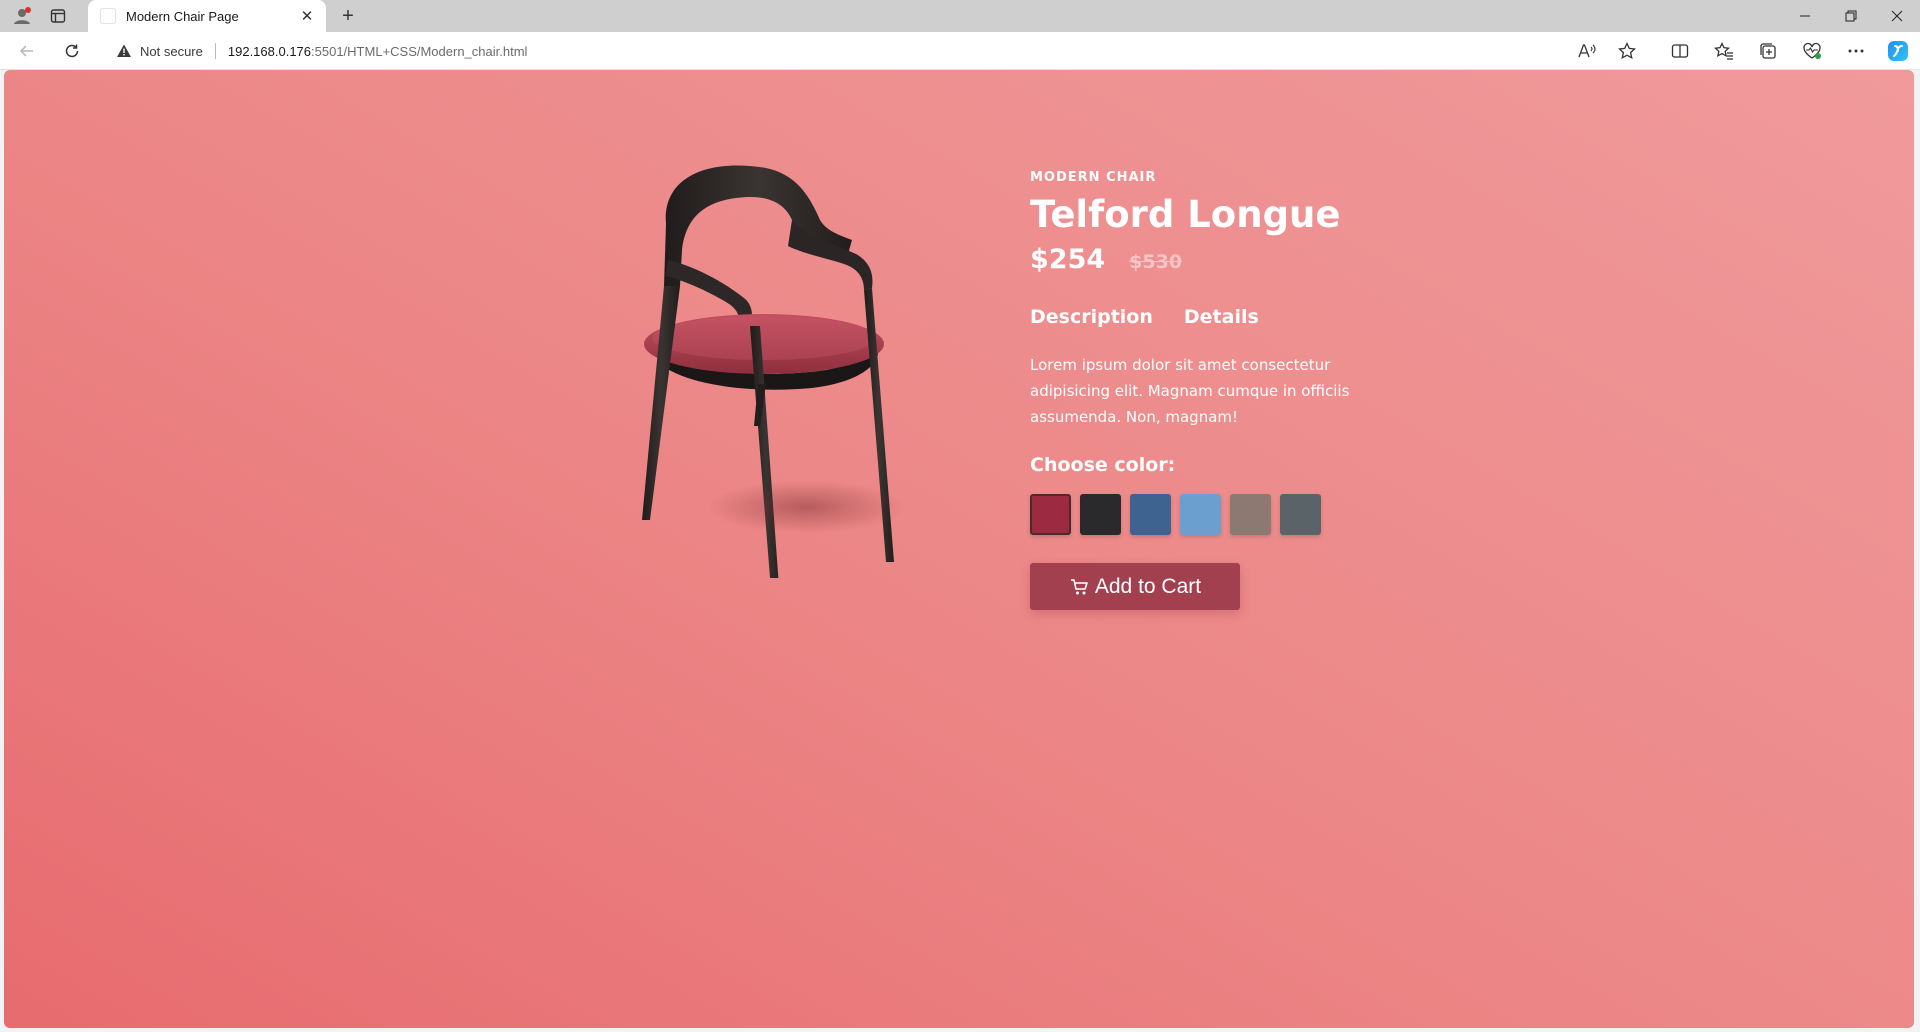 The height and width of the screenshot is (1032, 1920). I want to click on browser-tab: Modern Chair Page ✕, so click(207, 16).